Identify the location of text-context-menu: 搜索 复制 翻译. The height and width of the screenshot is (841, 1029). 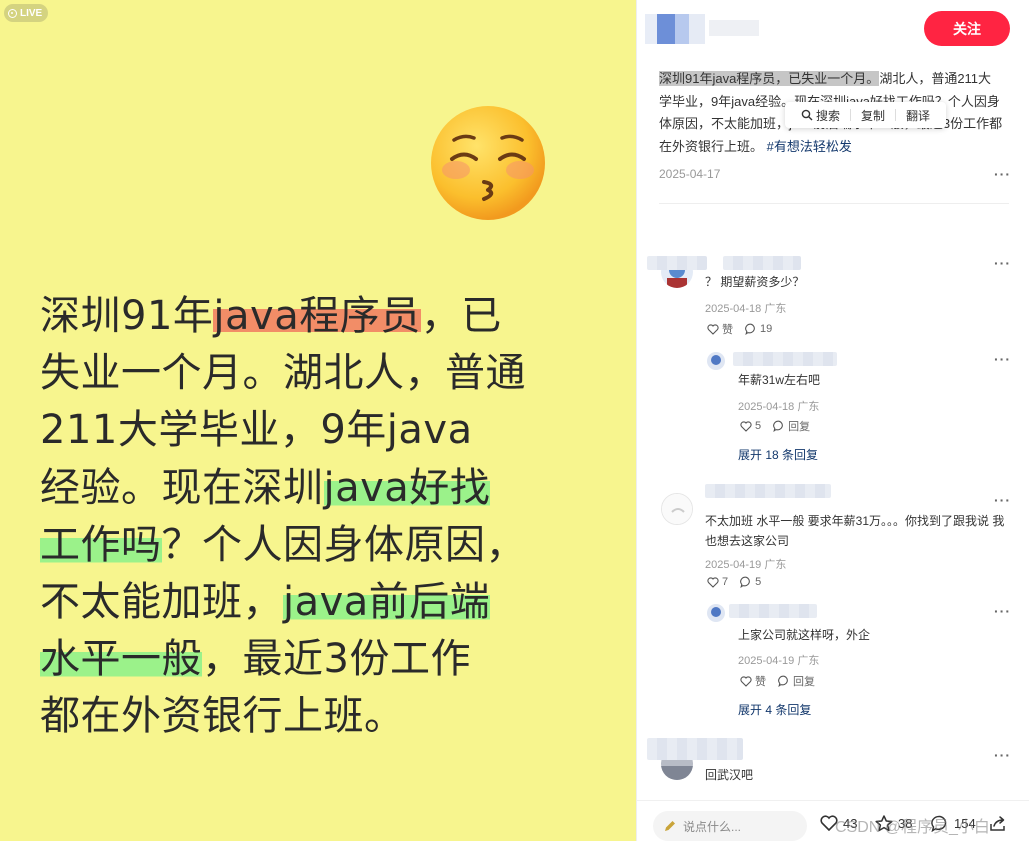
(866, 115).